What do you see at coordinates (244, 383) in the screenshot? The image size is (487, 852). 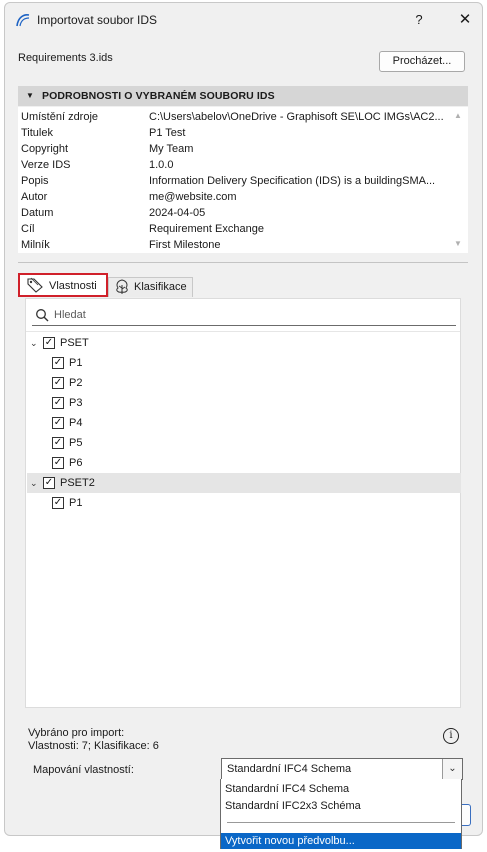 I see `tree-item: ✓ P2` at bounding box center [244, 383].